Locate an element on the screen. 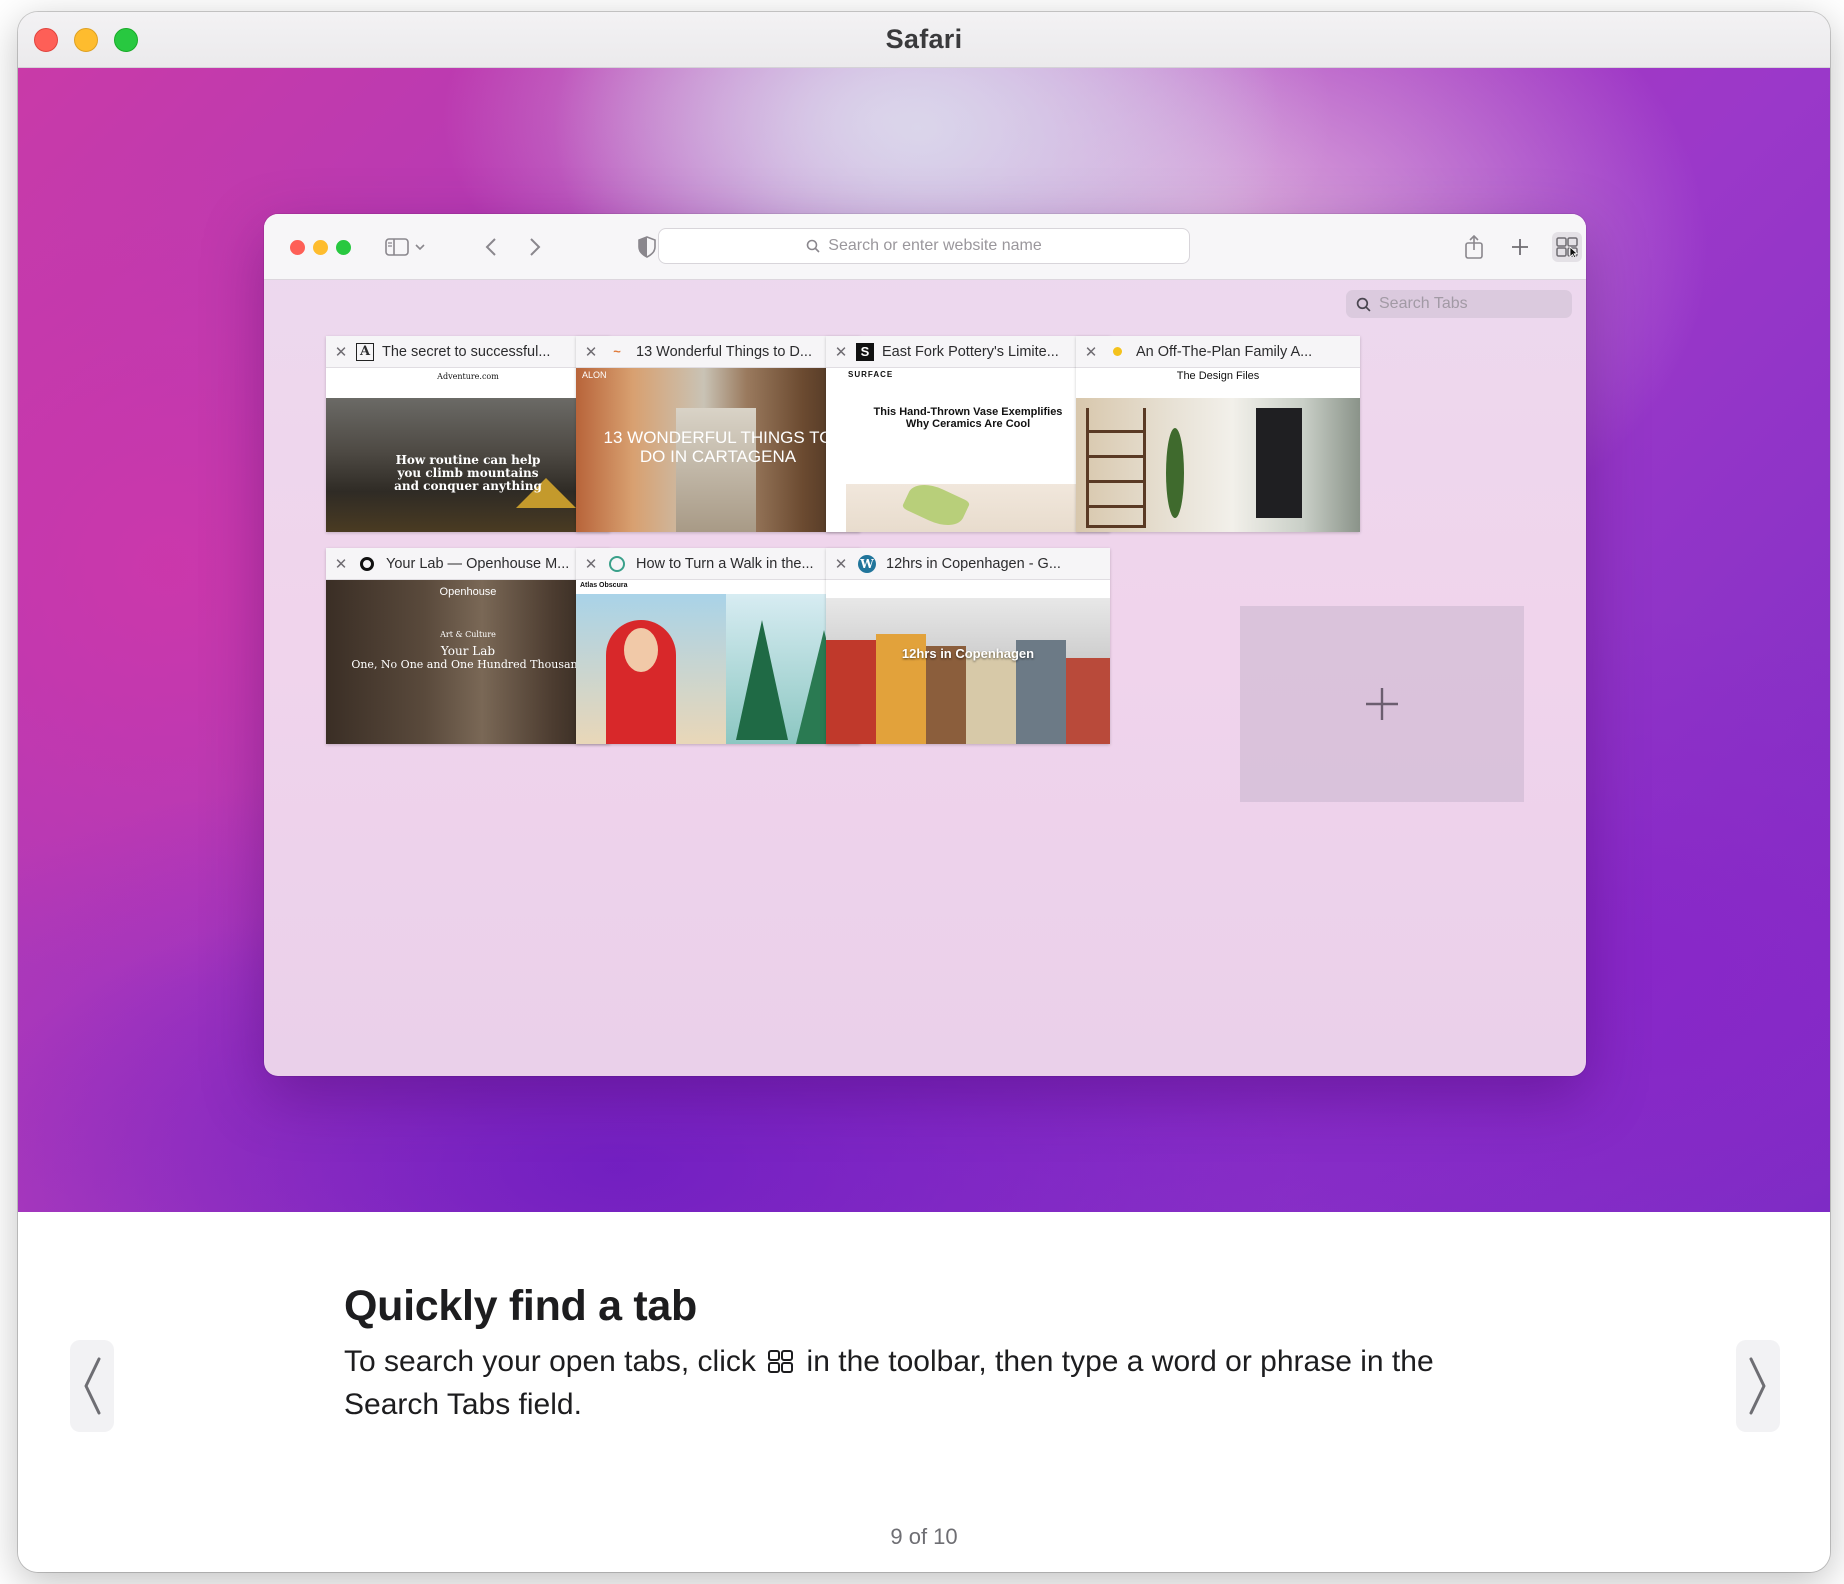  title-bar: Safari is located at coordinates (924, 40).